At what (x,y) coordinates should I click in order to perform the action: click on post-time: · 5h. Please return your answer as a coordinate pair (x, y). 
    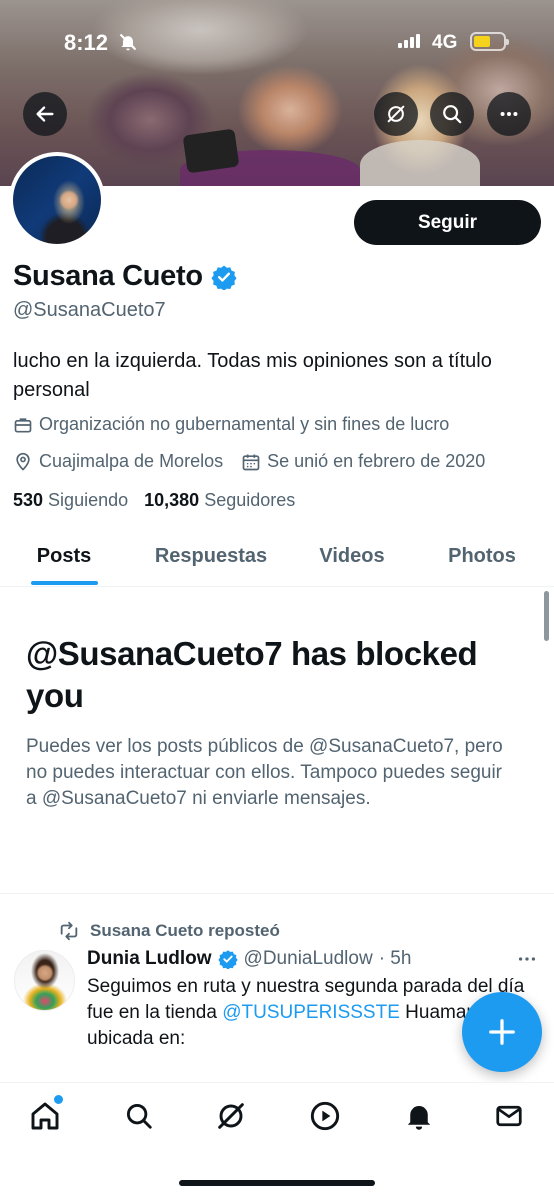
    Looking at the image, I should click on (395, 958).